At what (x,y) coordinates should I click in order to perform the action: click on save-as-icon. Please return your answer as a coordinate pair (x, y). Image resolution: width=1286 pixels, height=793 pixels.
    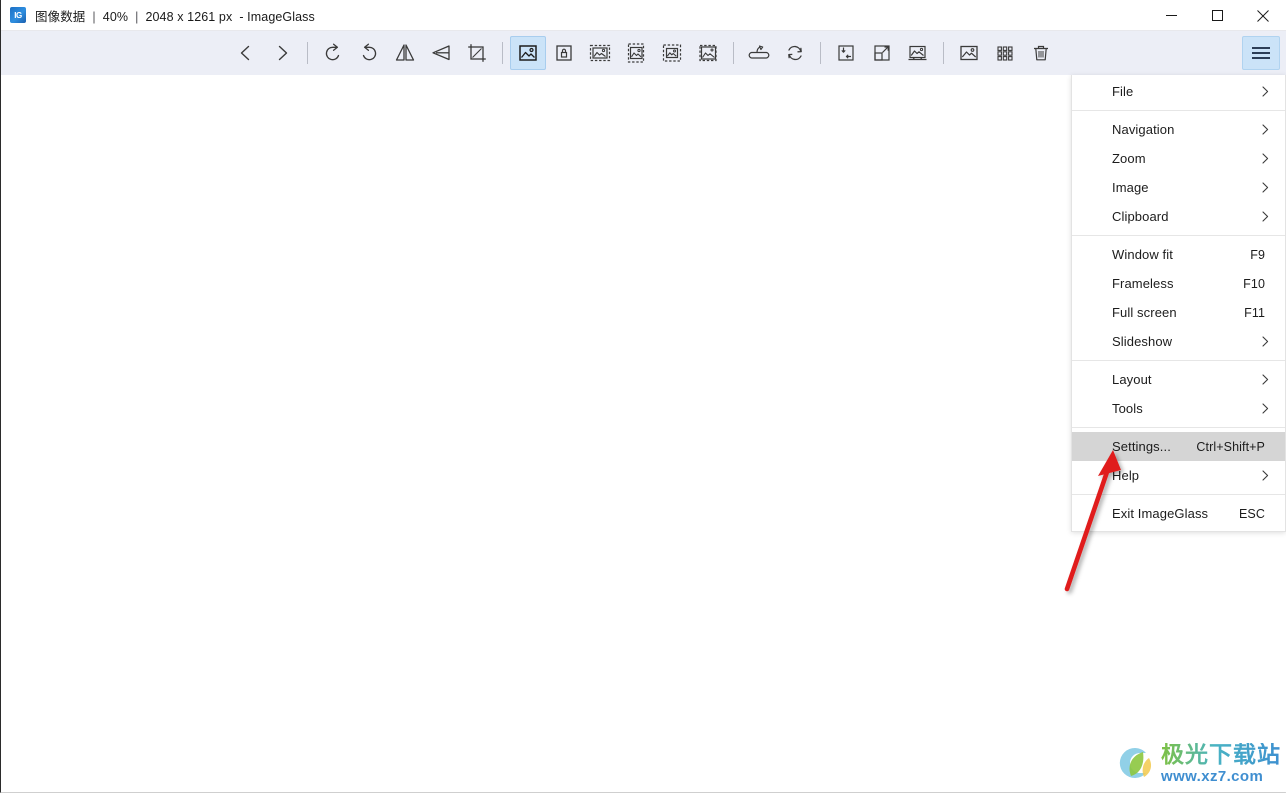
    Looking at the image, I should click on (846, 53).